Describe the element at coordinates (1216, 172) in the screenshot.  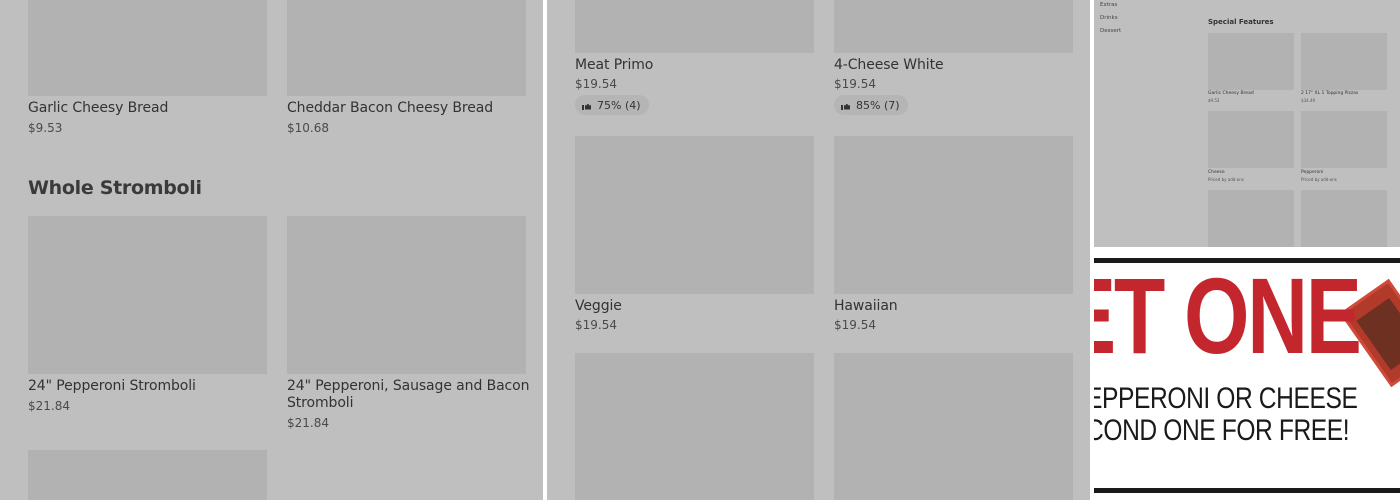
I see `item-name: Cheese` at that location.